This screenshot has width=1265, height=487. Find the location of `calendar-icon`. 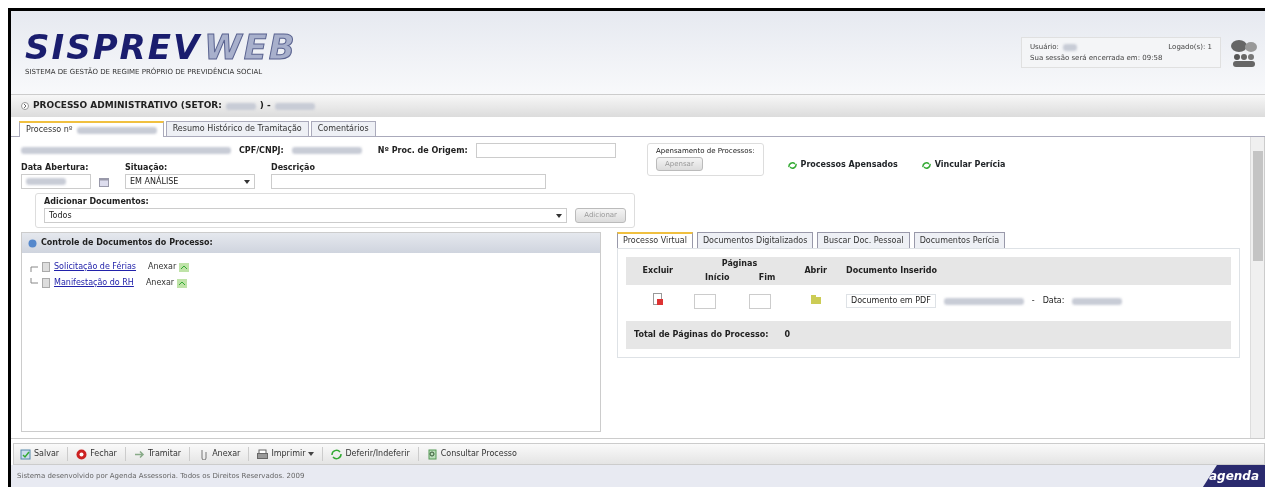

calendar-icon is located at coordinates (104, 181).